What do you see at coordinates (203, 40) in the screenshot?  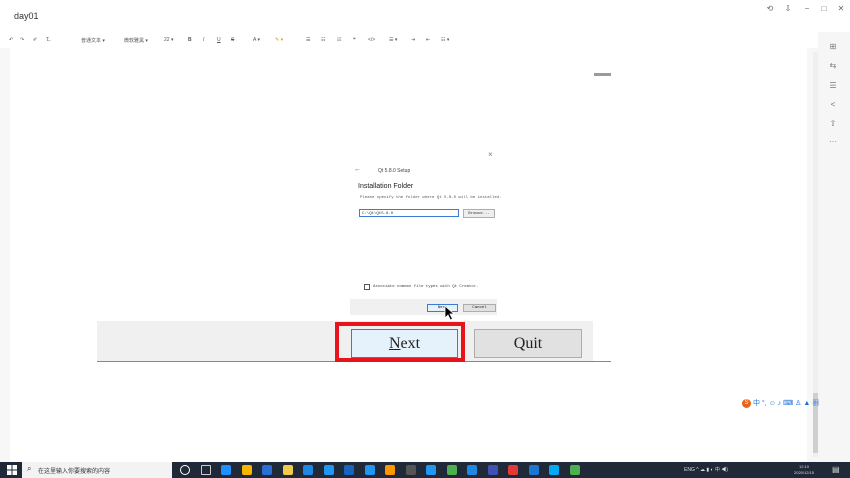 I see `italic-button: I` at bounding box center [203, 40].